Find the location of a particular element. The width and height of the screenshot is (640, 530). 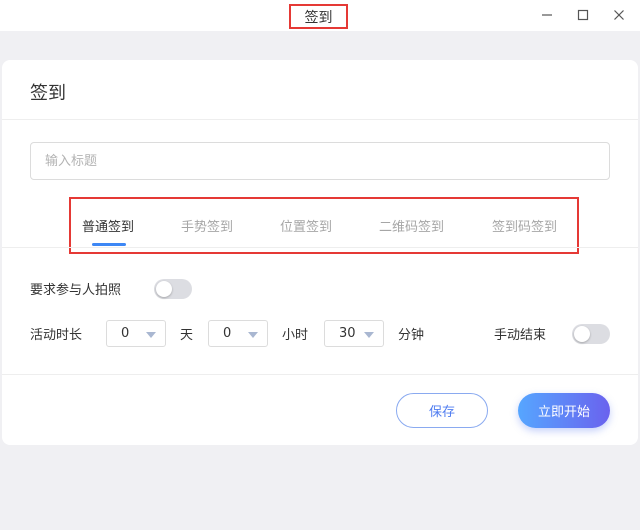

hours-value: 0 is located at coordinates (227, 333).